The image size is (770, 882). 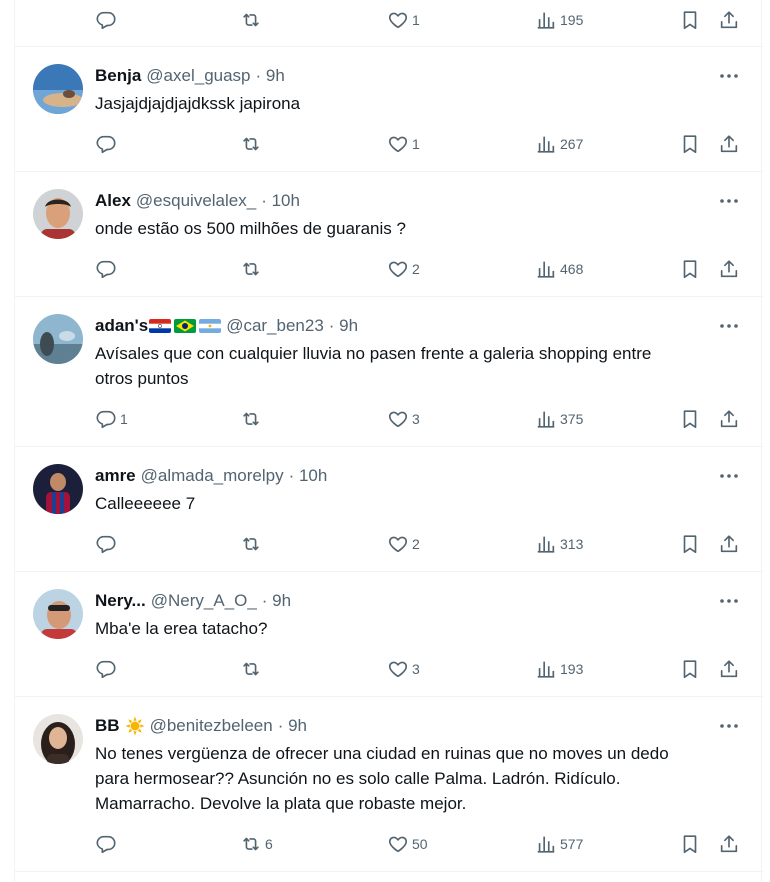 I want to click on like-button: 50, so click(x=407, y=844).